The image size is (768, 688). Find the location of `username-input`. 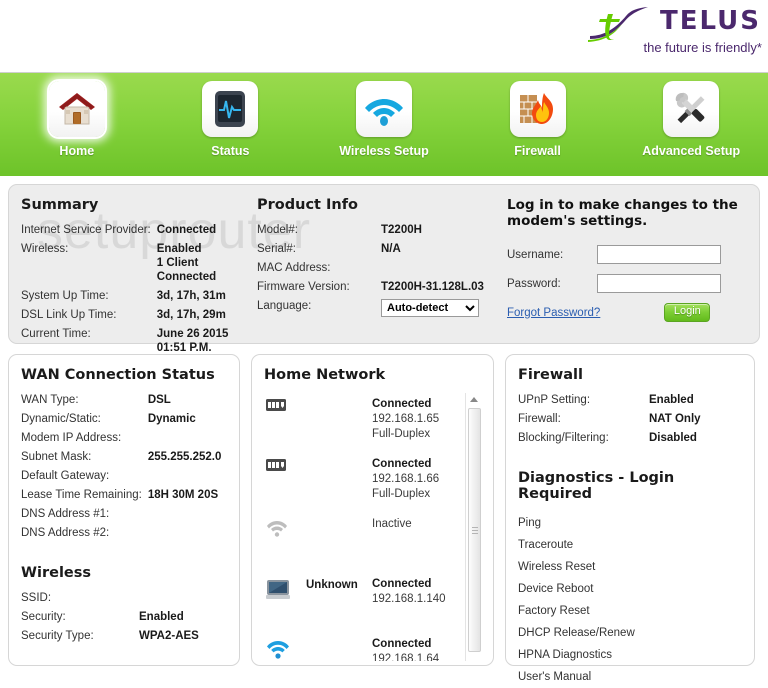

username-input is located at coordinates (659, 254).